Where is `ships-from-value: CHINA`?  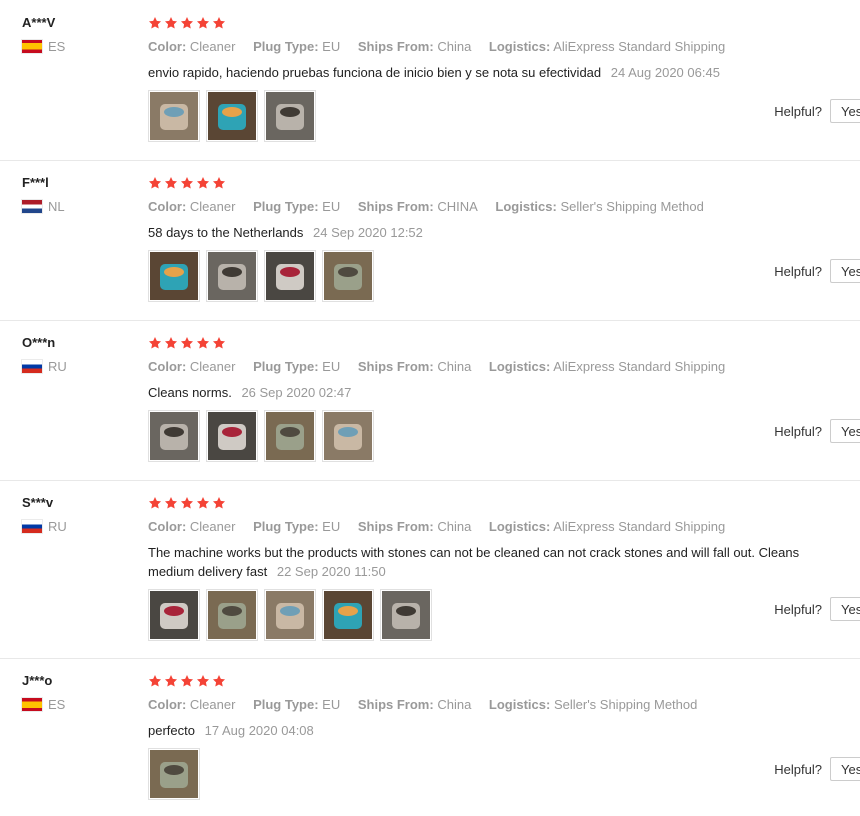 ships-from-value: CHINA is located at coordinates (457, 206).